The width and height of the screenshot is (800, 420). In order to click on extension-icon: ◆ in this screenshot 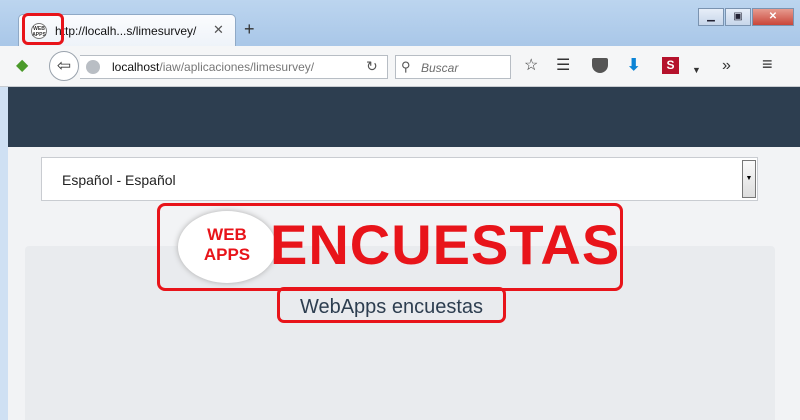, I will do `click(24, 66)`.